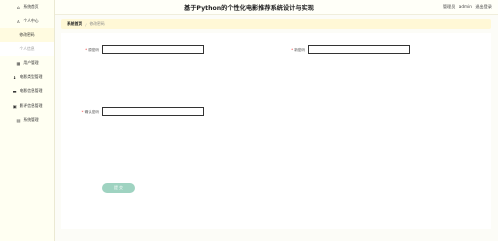 The image size is (498, 241). Describe the element at coordinates (74, 24) in the screenshot. I see `breadcrumb-home: 系统首页` at that location.